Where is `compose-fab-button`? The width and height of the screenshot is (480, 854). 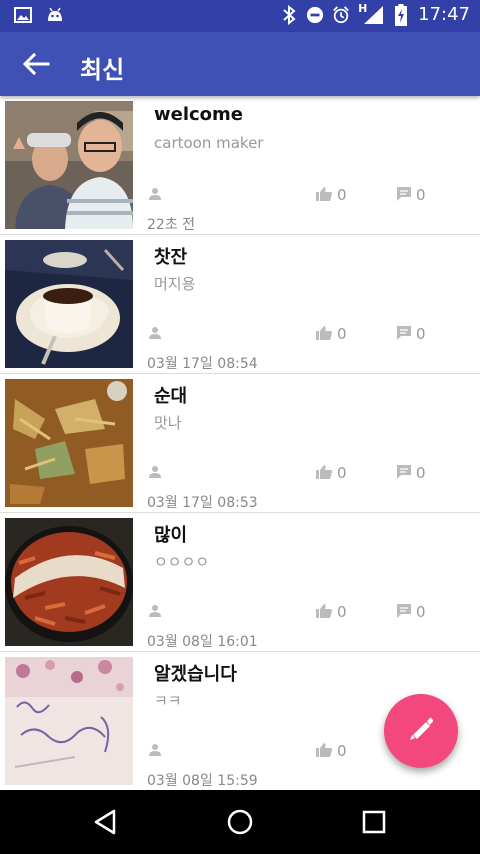
compose-fab-button is located at coordinates (421, 731).